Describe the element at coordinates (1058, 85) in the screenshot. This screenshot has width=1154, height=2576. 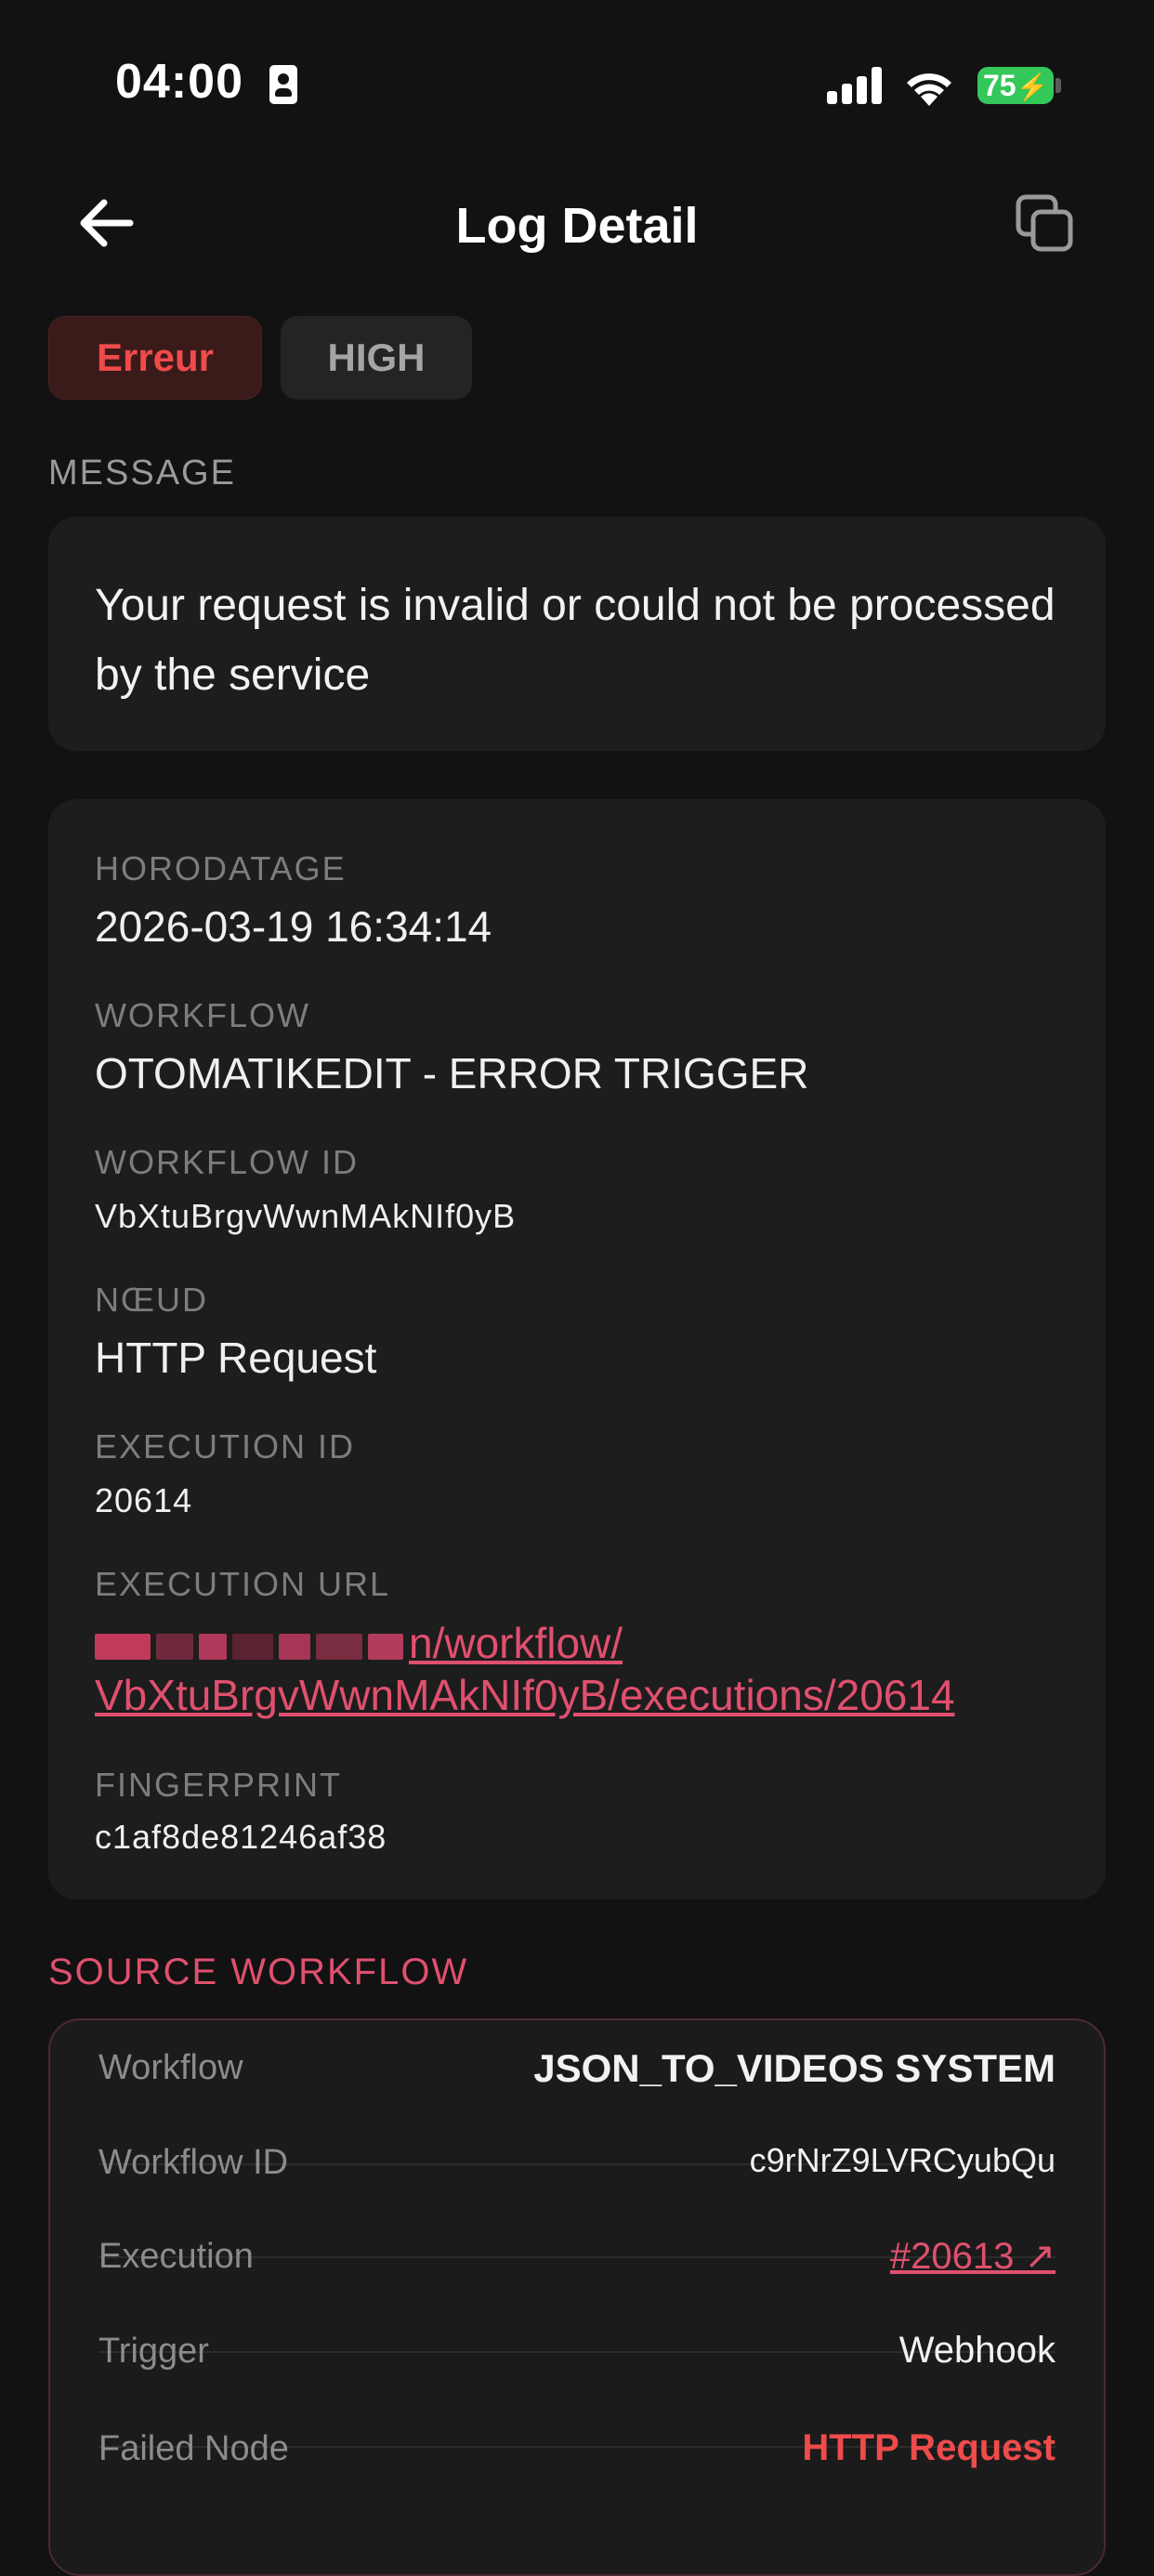
I see `battery-tip` at that location.